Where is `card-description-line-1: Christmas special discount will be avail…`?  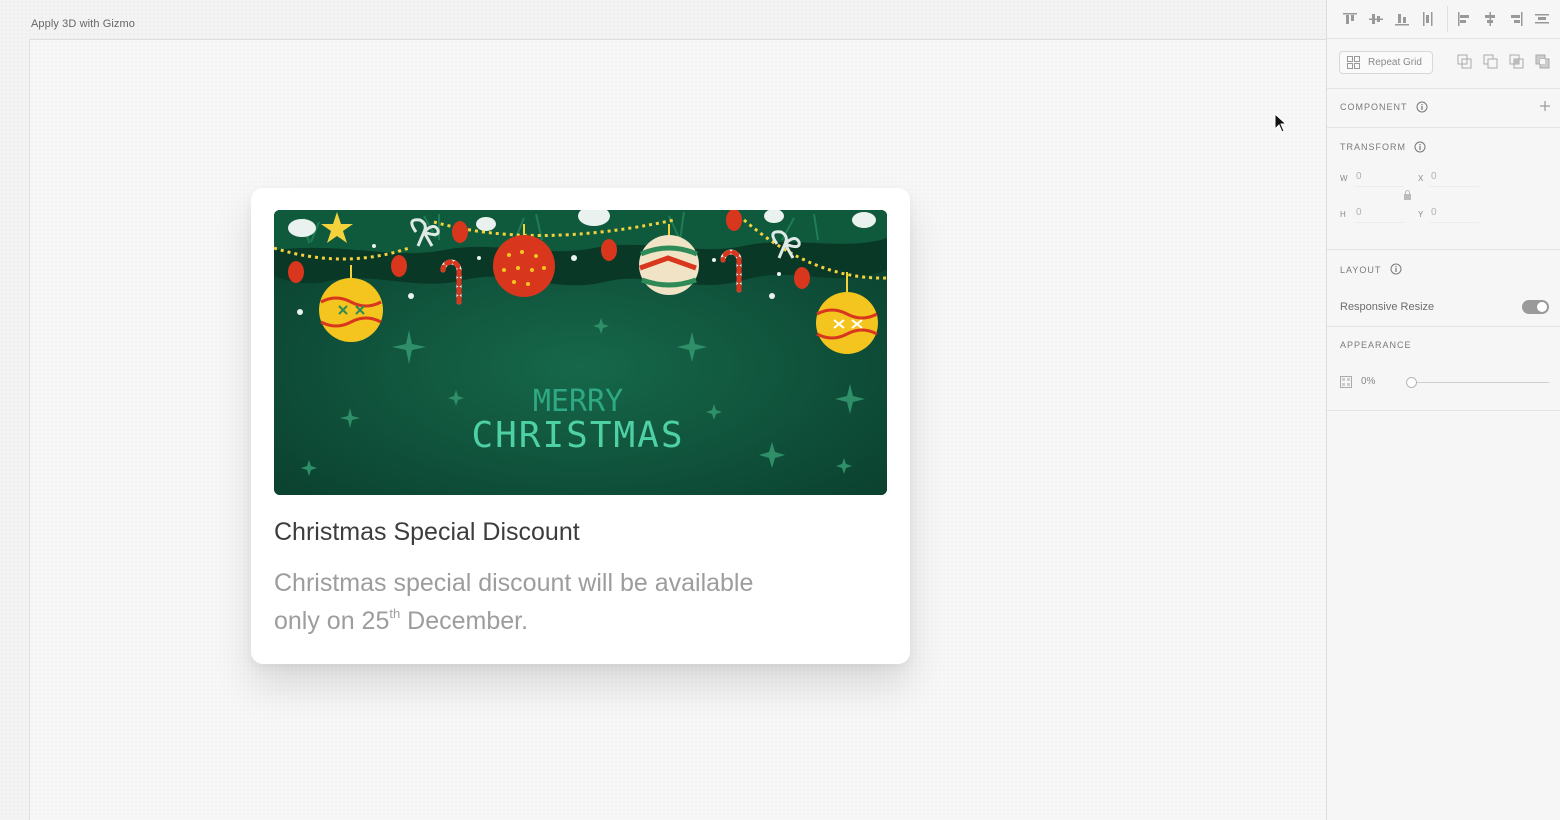
card-description-line-1: Christmas special discount will be avail… is located at coordinates (514, 583).